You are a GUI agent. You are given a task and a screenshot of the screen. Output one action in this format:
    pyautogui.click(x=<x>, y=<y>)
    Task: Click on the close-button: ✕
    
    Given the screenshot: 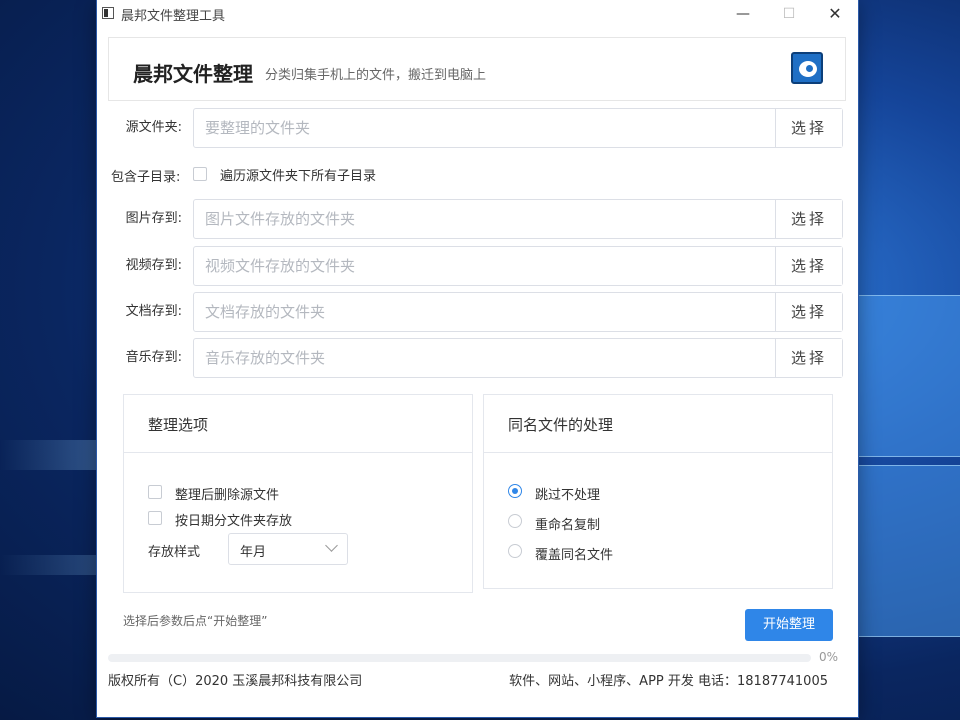 What is the action you would take?
    pyautogui.click(x=835, y=14)
    